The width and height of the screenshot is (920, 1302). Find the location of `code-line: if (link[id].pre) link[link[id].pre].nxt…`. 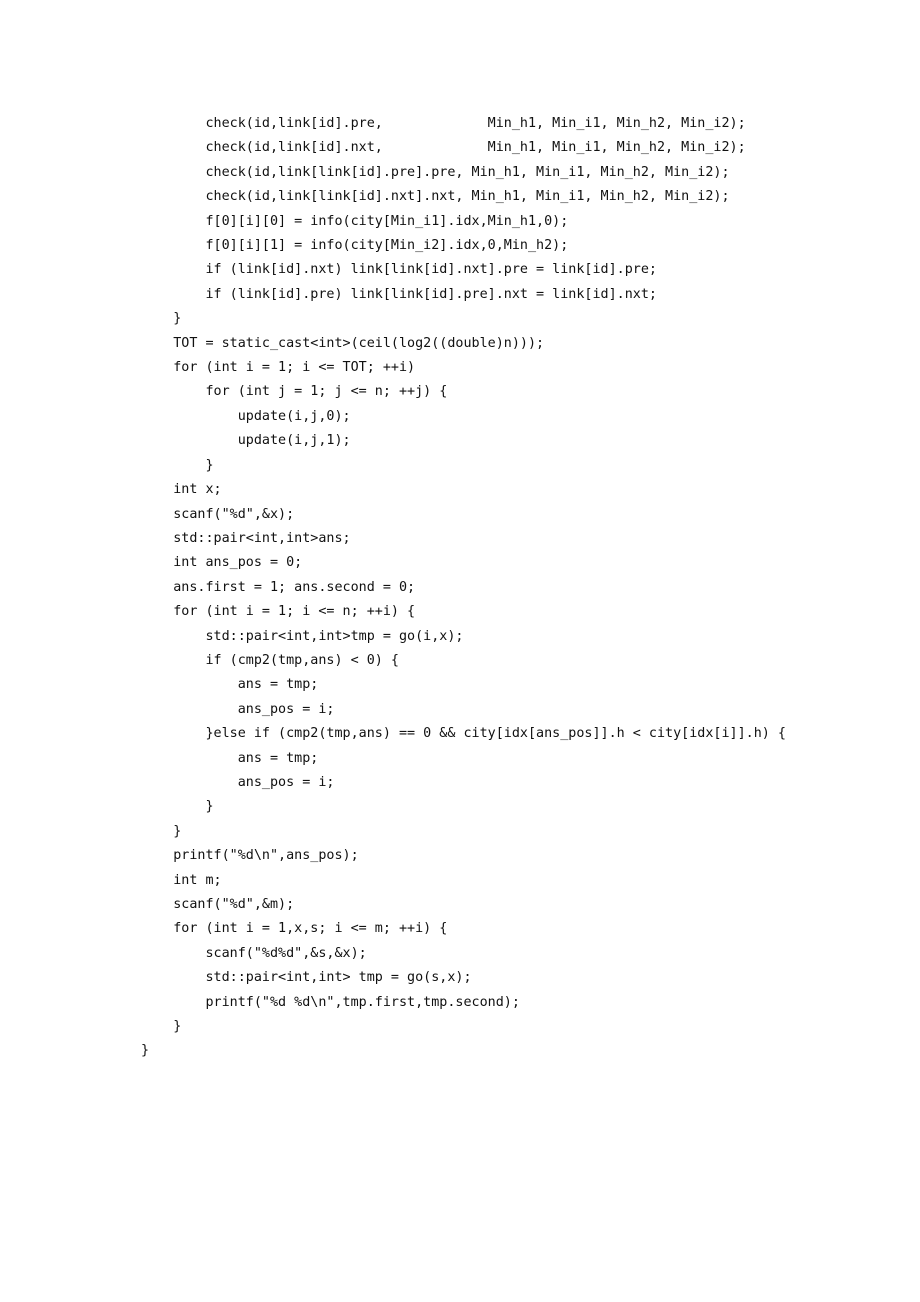

code-line: if (link[id].pre) link[link[id].pre].nxt… is located at coordinates (399, 294).